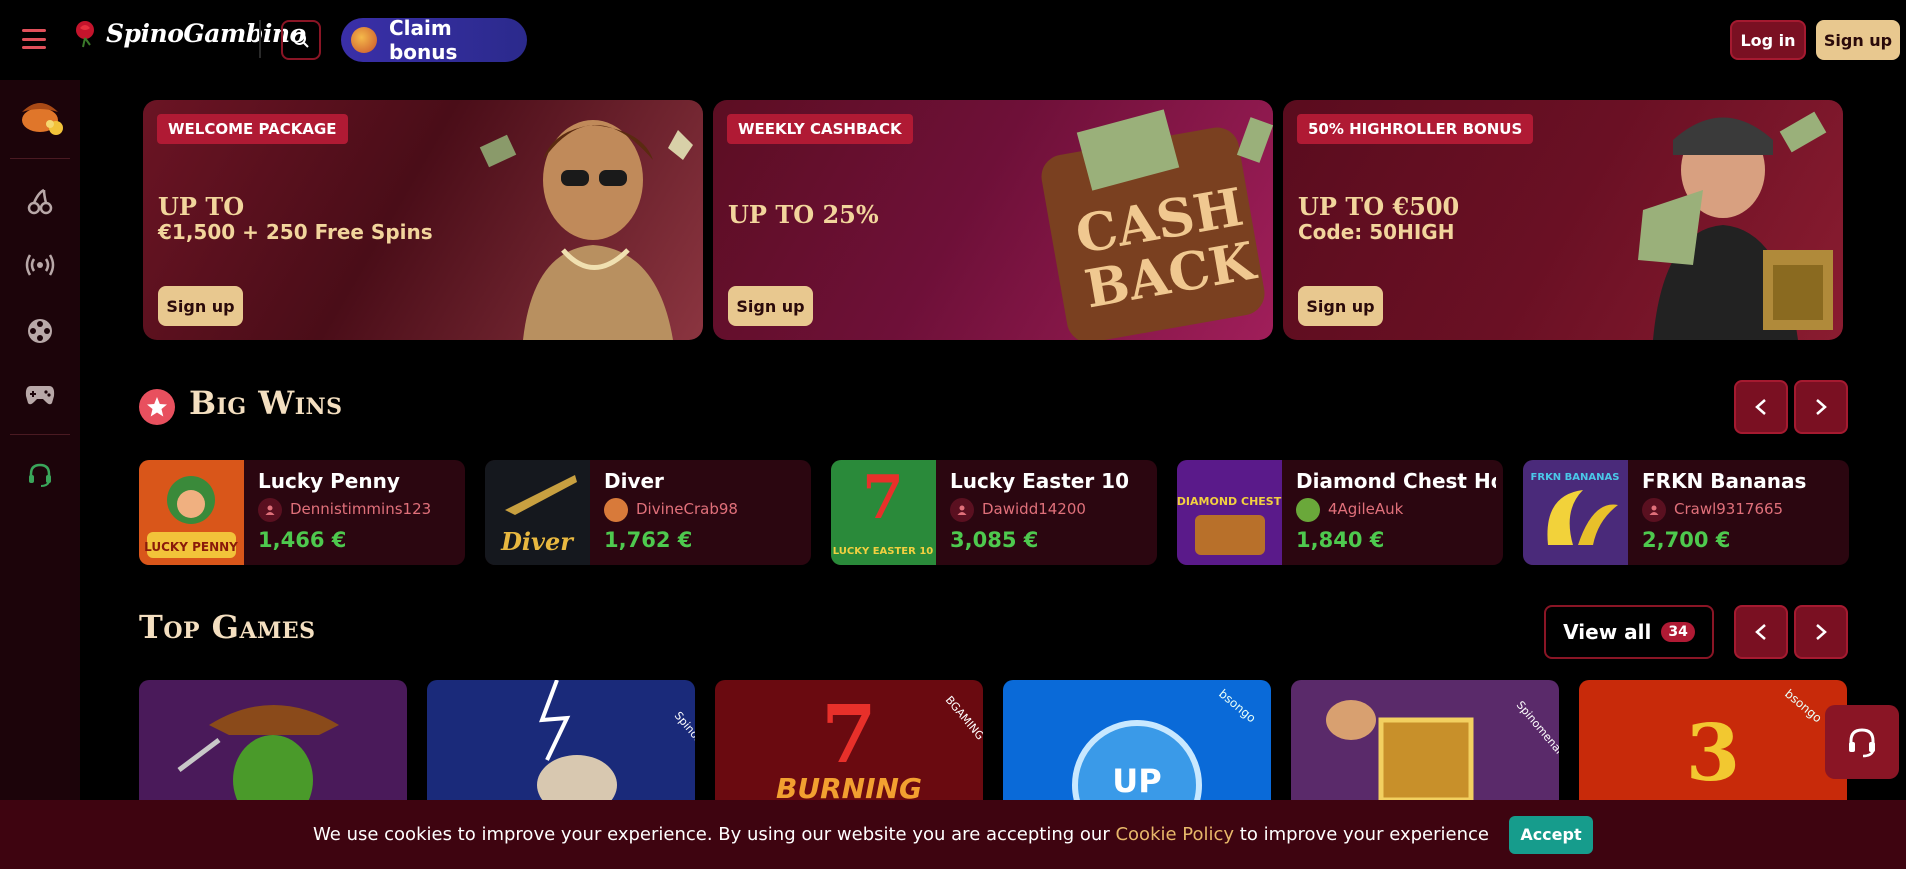 Image resolution: width=1906 pixels, height=869 pixels. What do you see at coordinates (1678, 632) in the screenshot?
I see `games-count-badge: 34` at bounding box center [1678, 632].